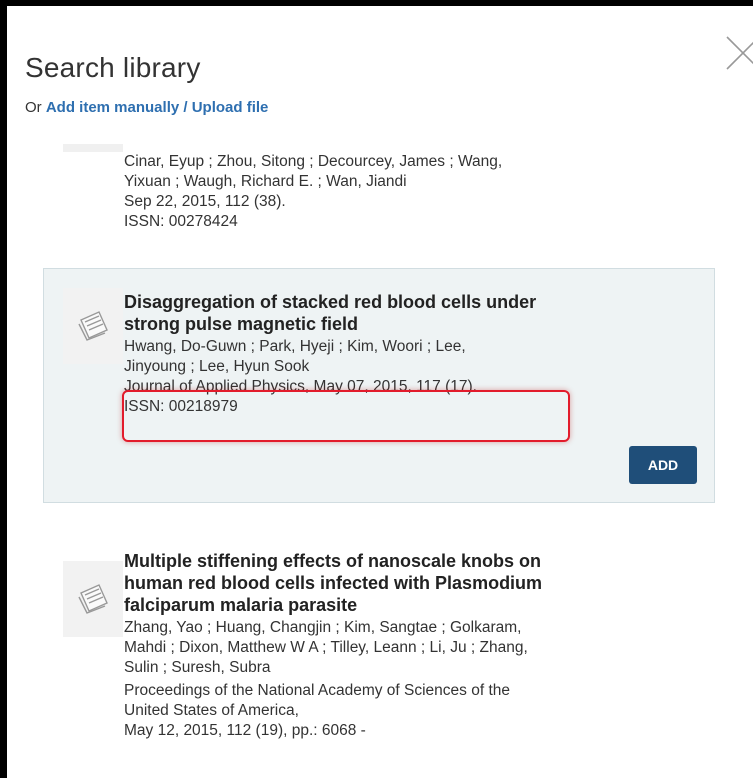  I want to click on result-journal-line: May 12, 2015, 112 (19), pp.: 6068 -, so click(245, 730).